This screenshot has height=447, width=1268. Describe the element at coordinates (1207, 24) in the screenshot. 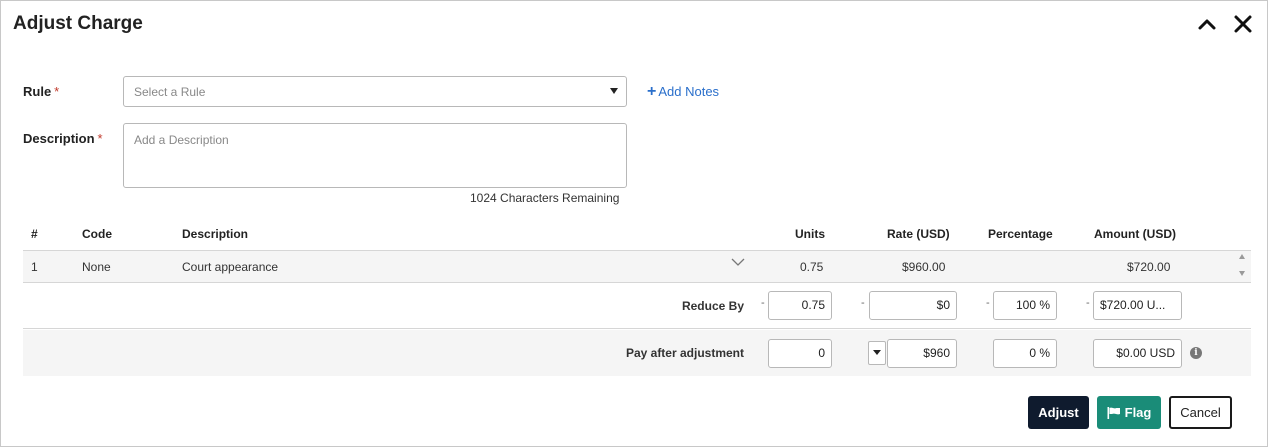

I see `chevron-up-icon` at that location.